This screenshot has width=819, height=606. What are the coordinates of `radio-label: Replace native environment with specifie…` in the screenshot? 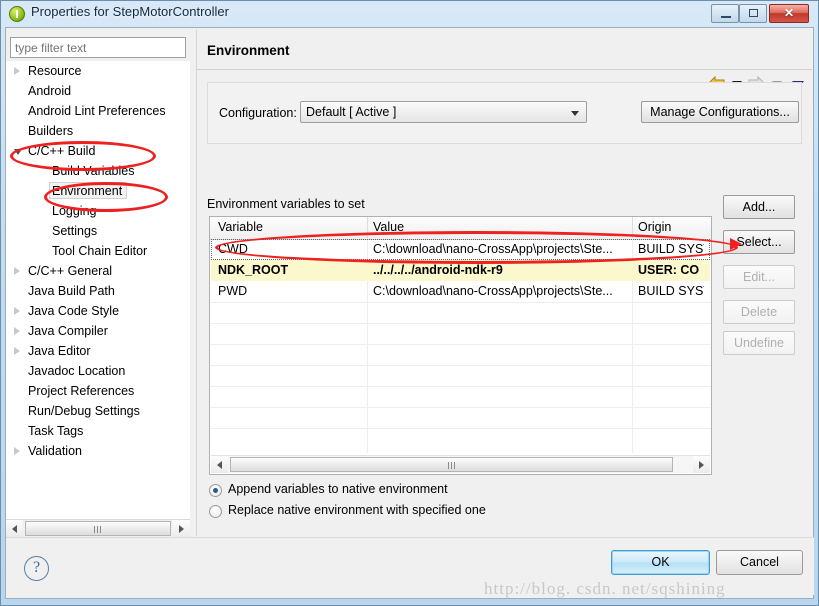 It's located at (357, 510).